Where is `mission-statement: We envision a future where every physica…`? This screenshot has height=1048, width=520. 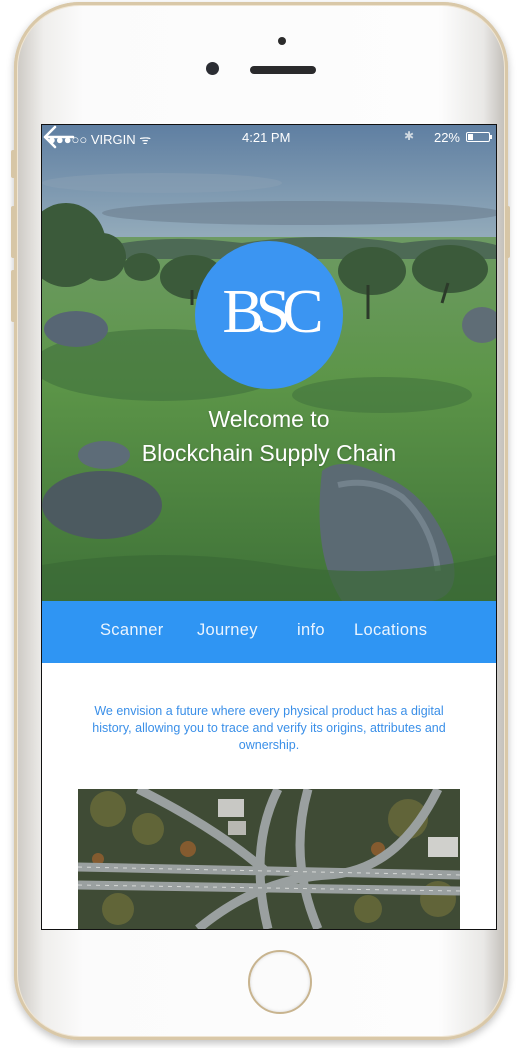 mission-statement: We envision a future where every physica… is located at coordinates (269, 728).